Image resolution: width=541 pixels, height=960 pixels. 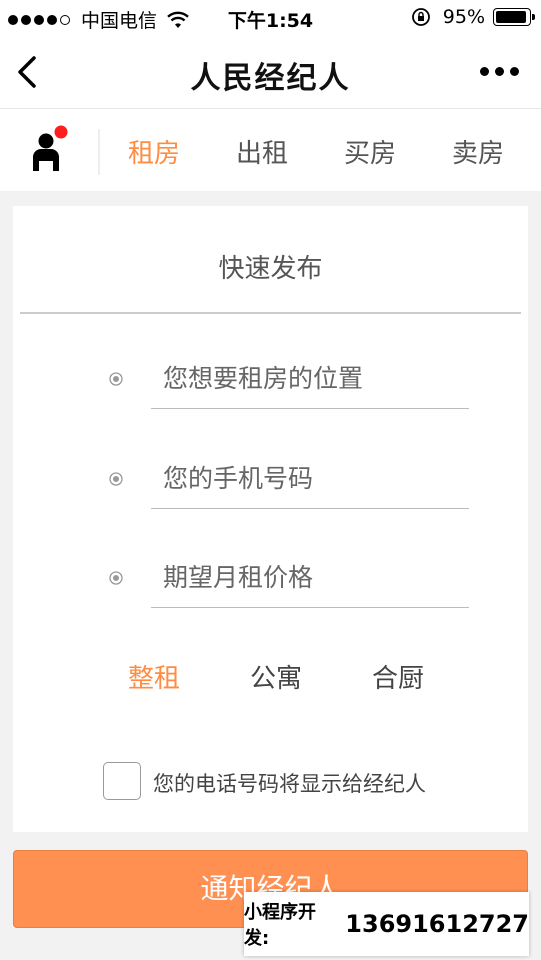 What do you see at coordinates (420, 17) in the screenshot?
I see `orientation-lock-icon` at bounding box center [420, 17].